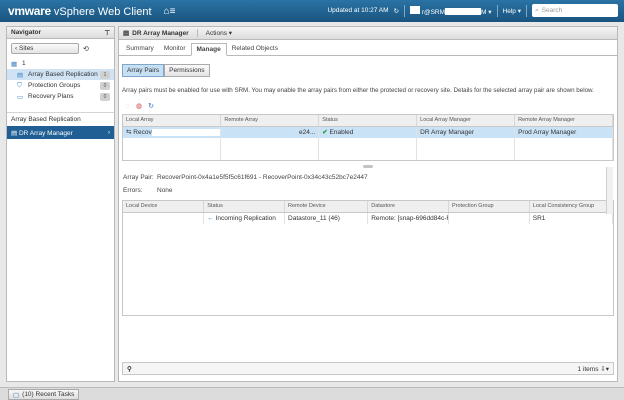  Describe the element at coordinates (63, 74) in the screenshot. I see `nav-item-label: Array Based Replication` at that location.